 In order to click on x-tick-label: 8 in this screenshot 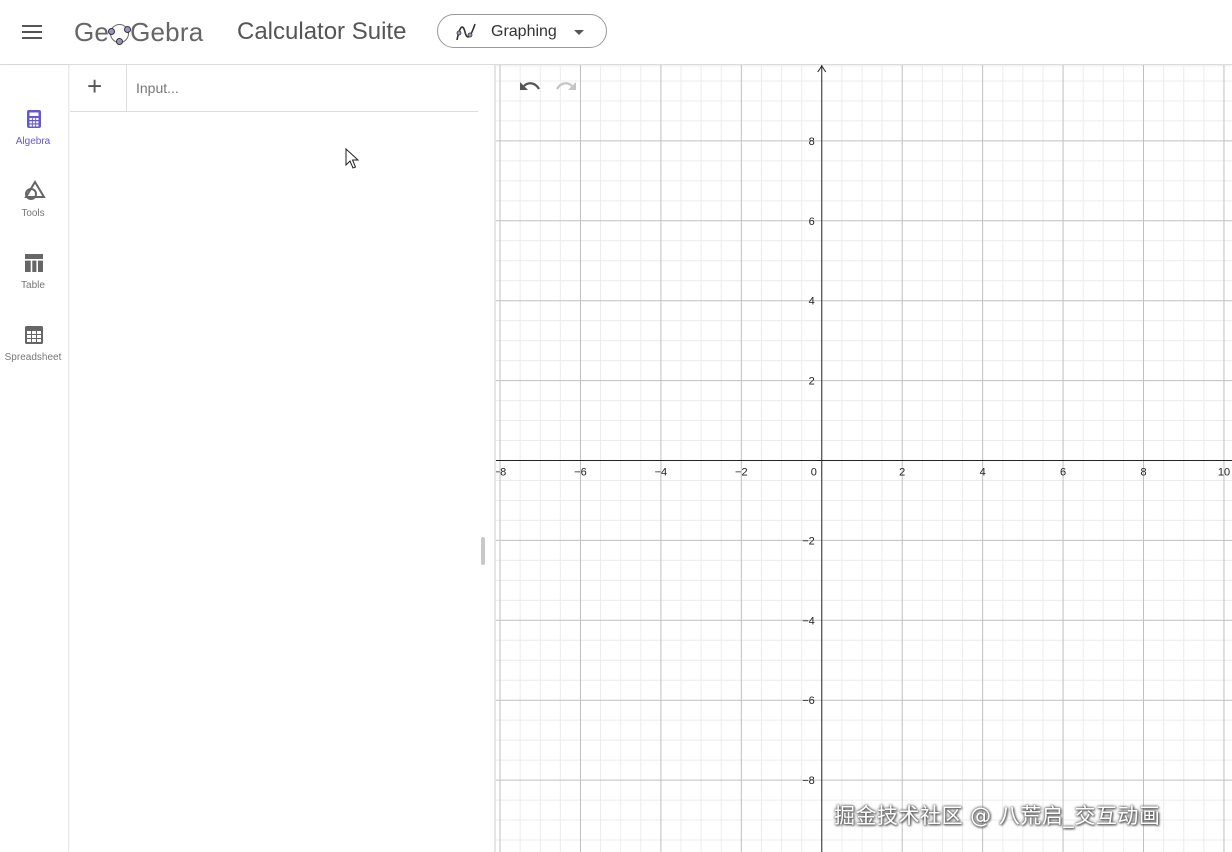, I will do `click(1143, 472)`.